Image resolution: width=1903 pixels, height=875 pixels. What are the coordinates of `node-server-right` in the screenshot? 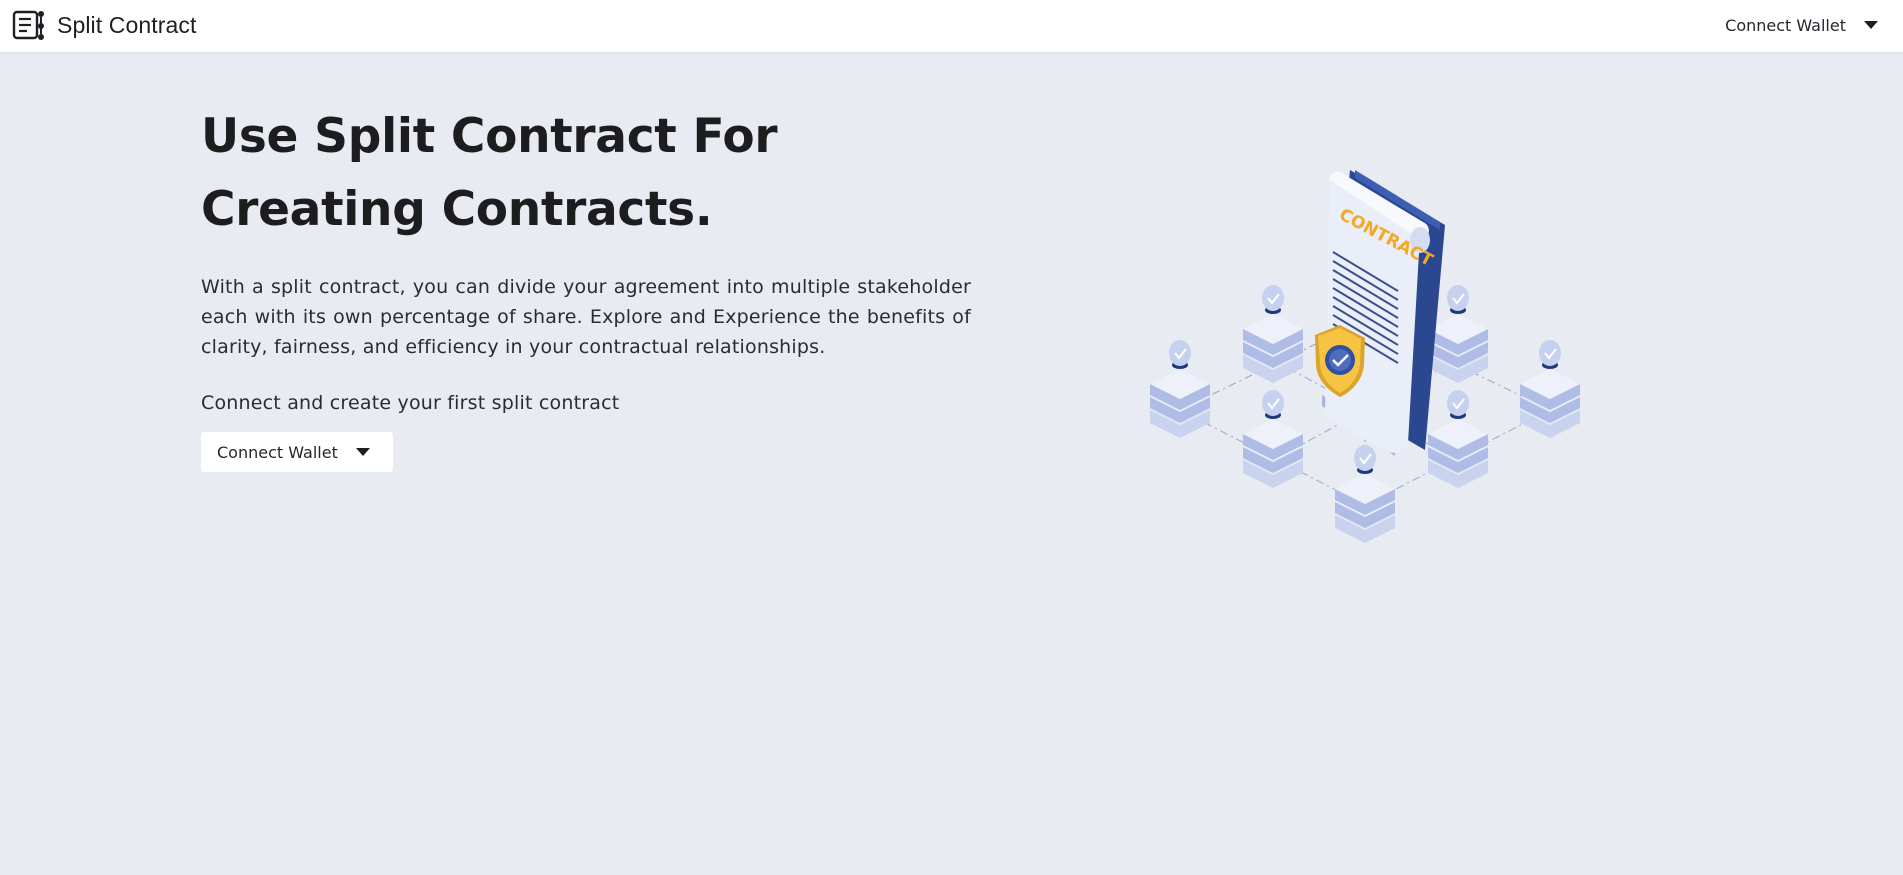 It's located at (1550, 389).